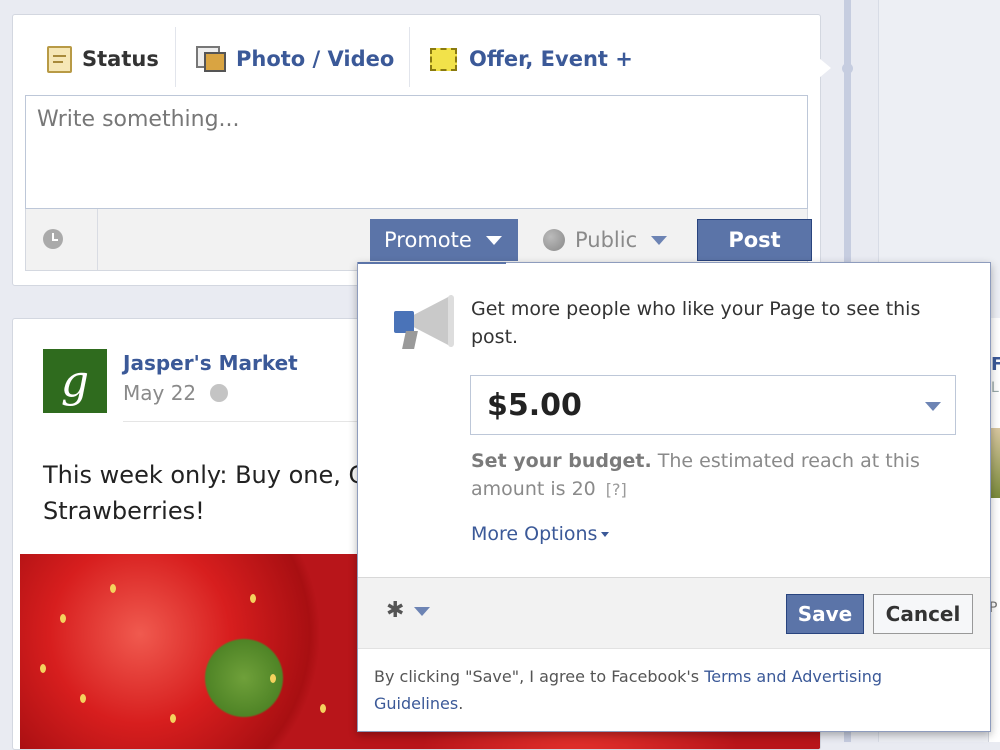  I want to click on privacy-label: Public, so click(606, 240).